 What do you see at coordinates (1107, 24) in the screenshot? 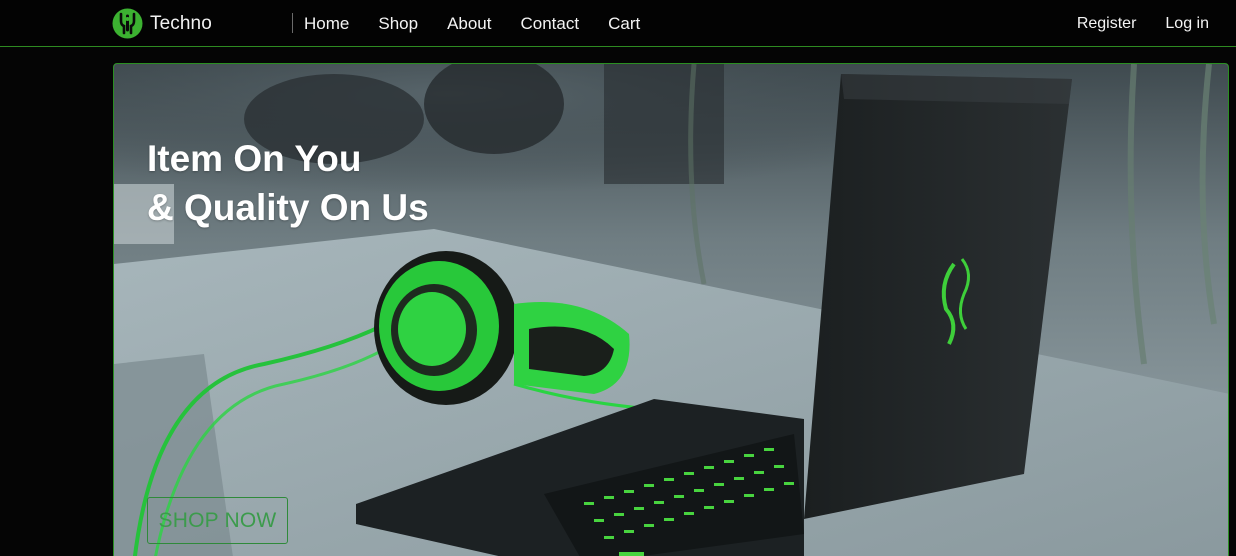
I see `register-link: Register` at bounding box center [1107, 24].